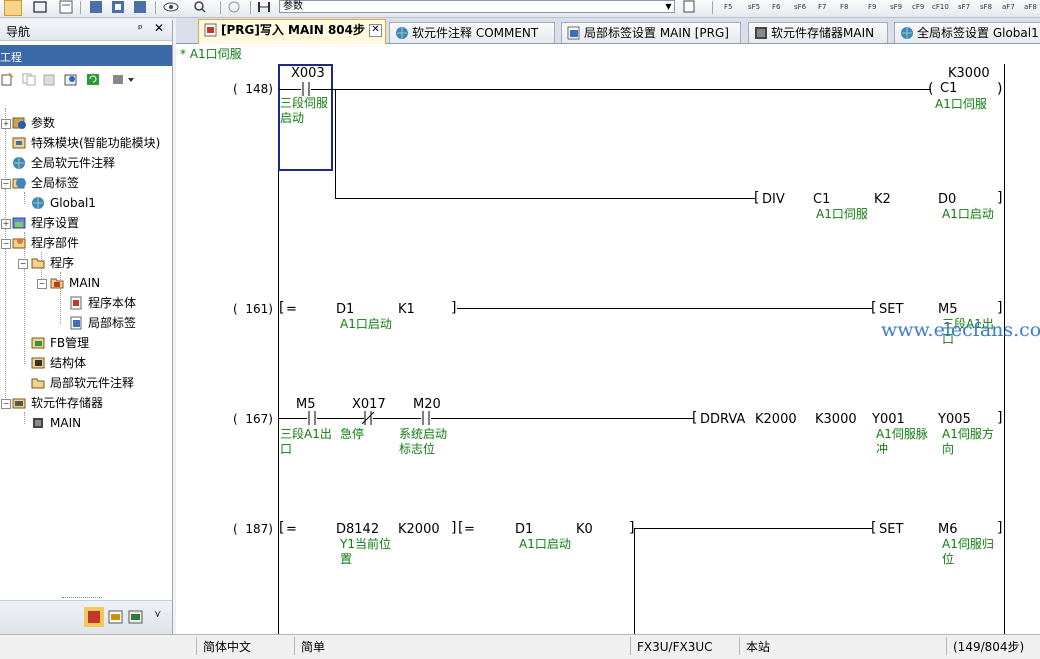  What do you see at coordinates (172, 7) in the screenshot?
I see `eye-icon` at bounding box center [172, 7].